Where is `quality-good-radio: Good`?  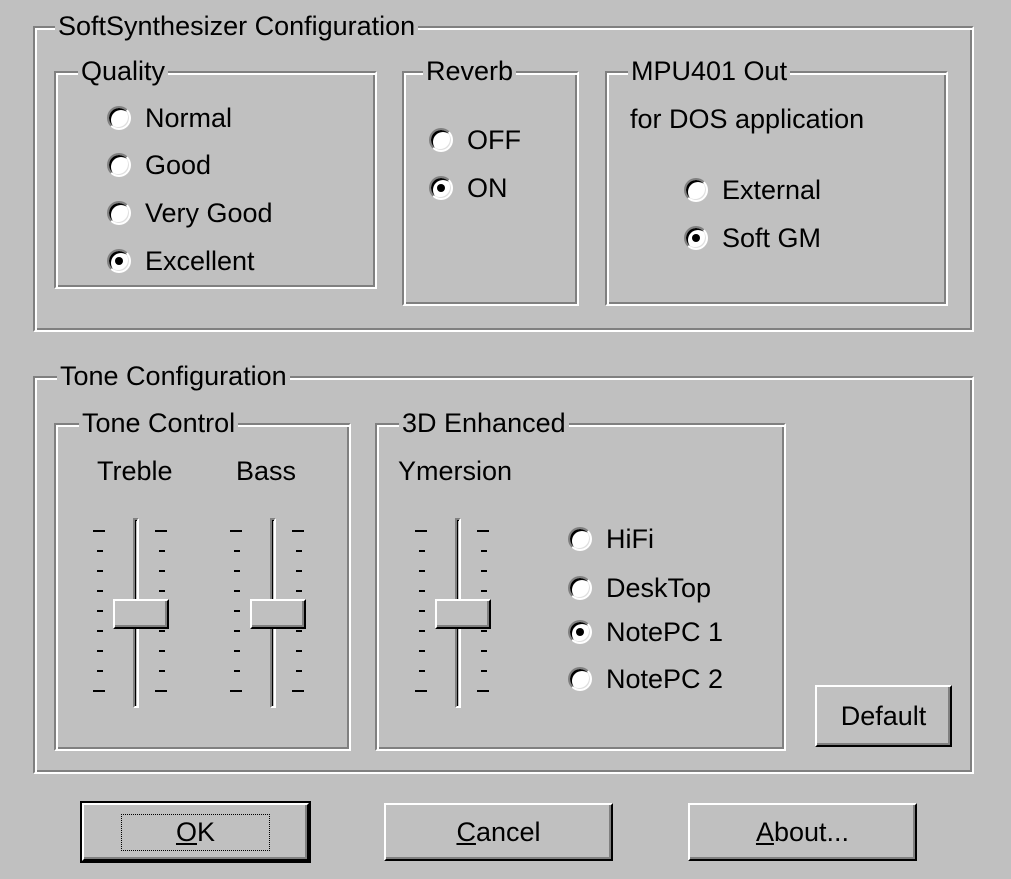 quality-good-radio: Good is located at coordinates (159, 165).